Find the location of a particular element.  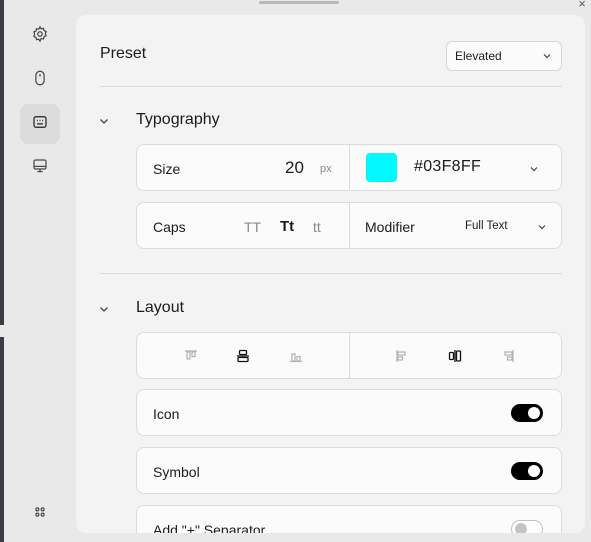

sidebar-item-settings is located at coordinates (40, 36).